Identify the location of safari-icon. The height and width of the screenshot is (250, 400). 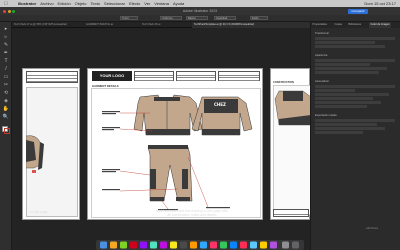
(233, 245).